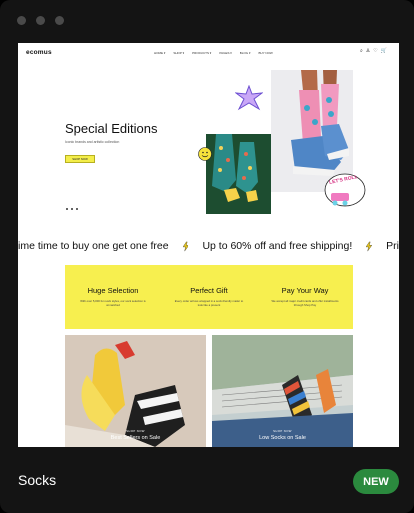  What do you see at coordinates (225, 53) in the screenshot?
I see `nav-item-pages: PAGES ▾` at bounding box center [225, 53].